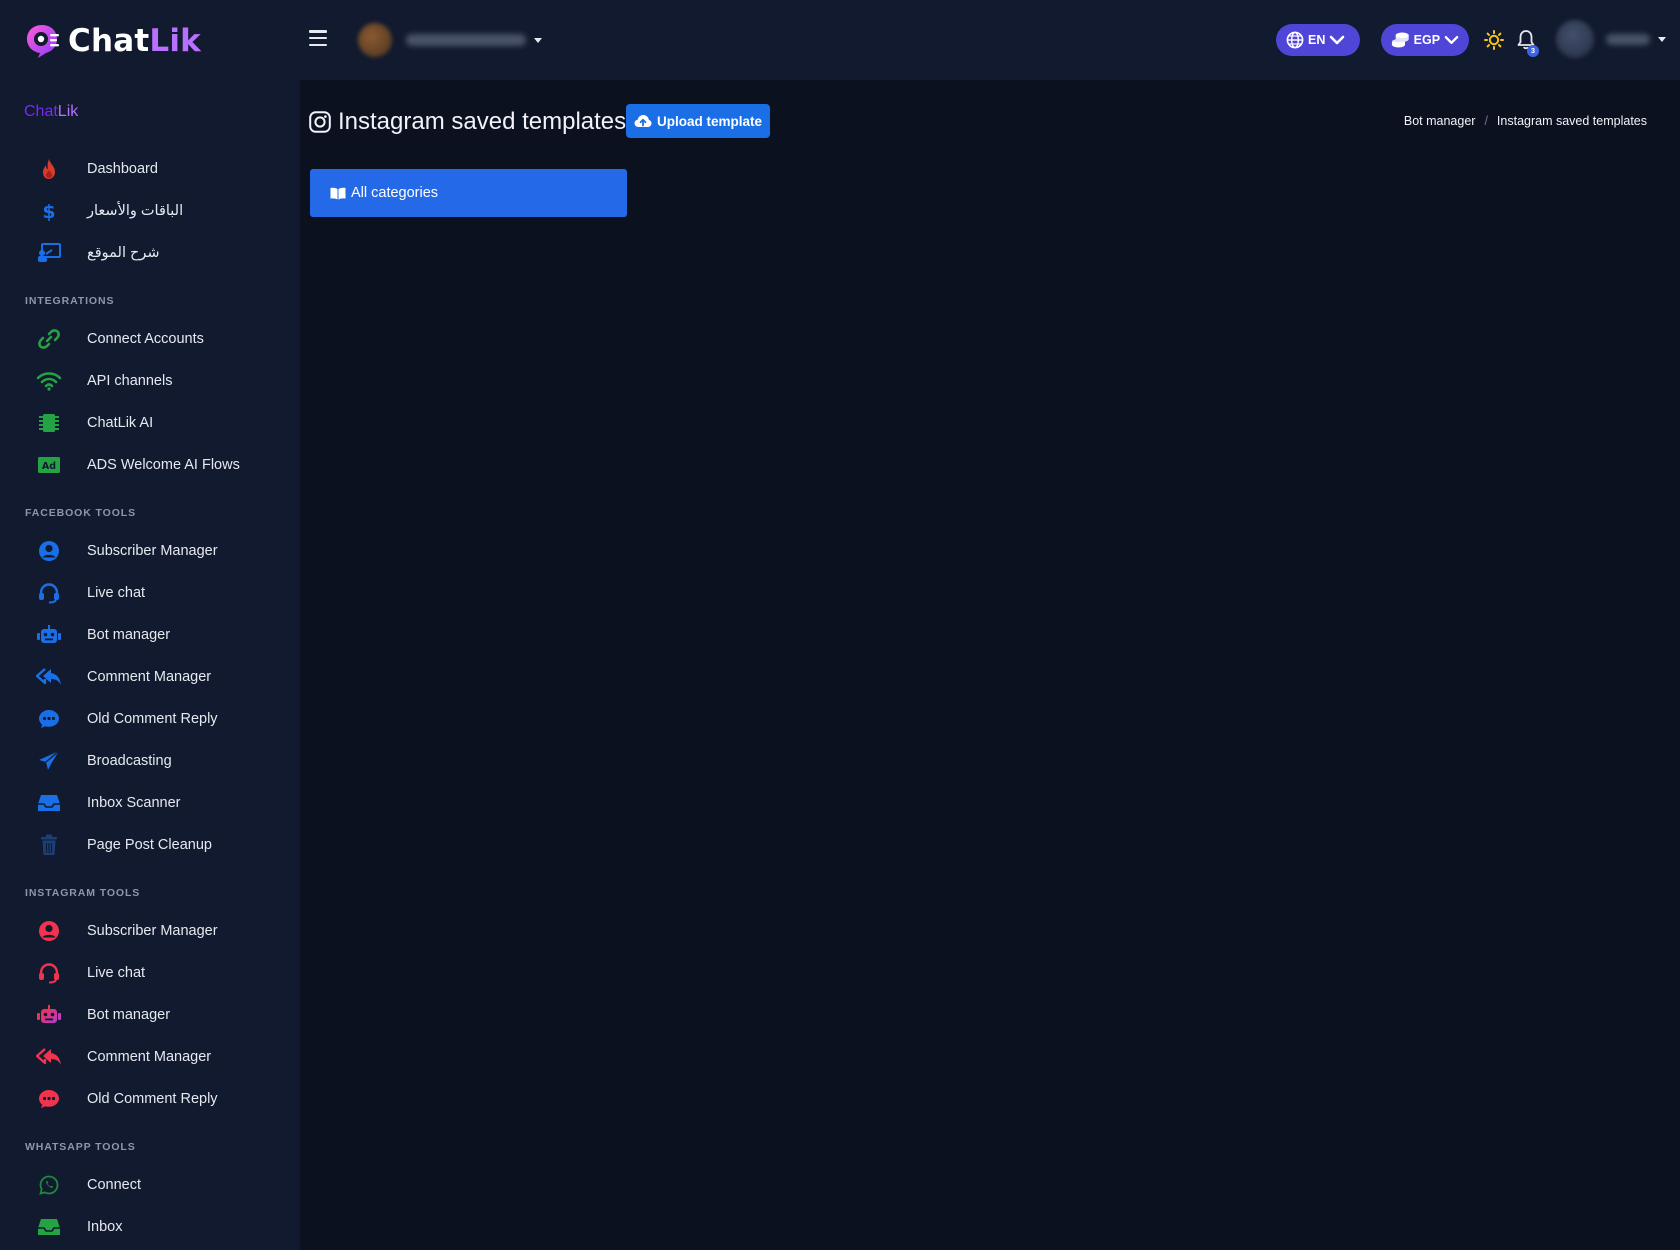 The width and height of the screenshot is (1680, 1250). I want to click on sidebar-item-label: Comment Manager, so click(149, 1057).